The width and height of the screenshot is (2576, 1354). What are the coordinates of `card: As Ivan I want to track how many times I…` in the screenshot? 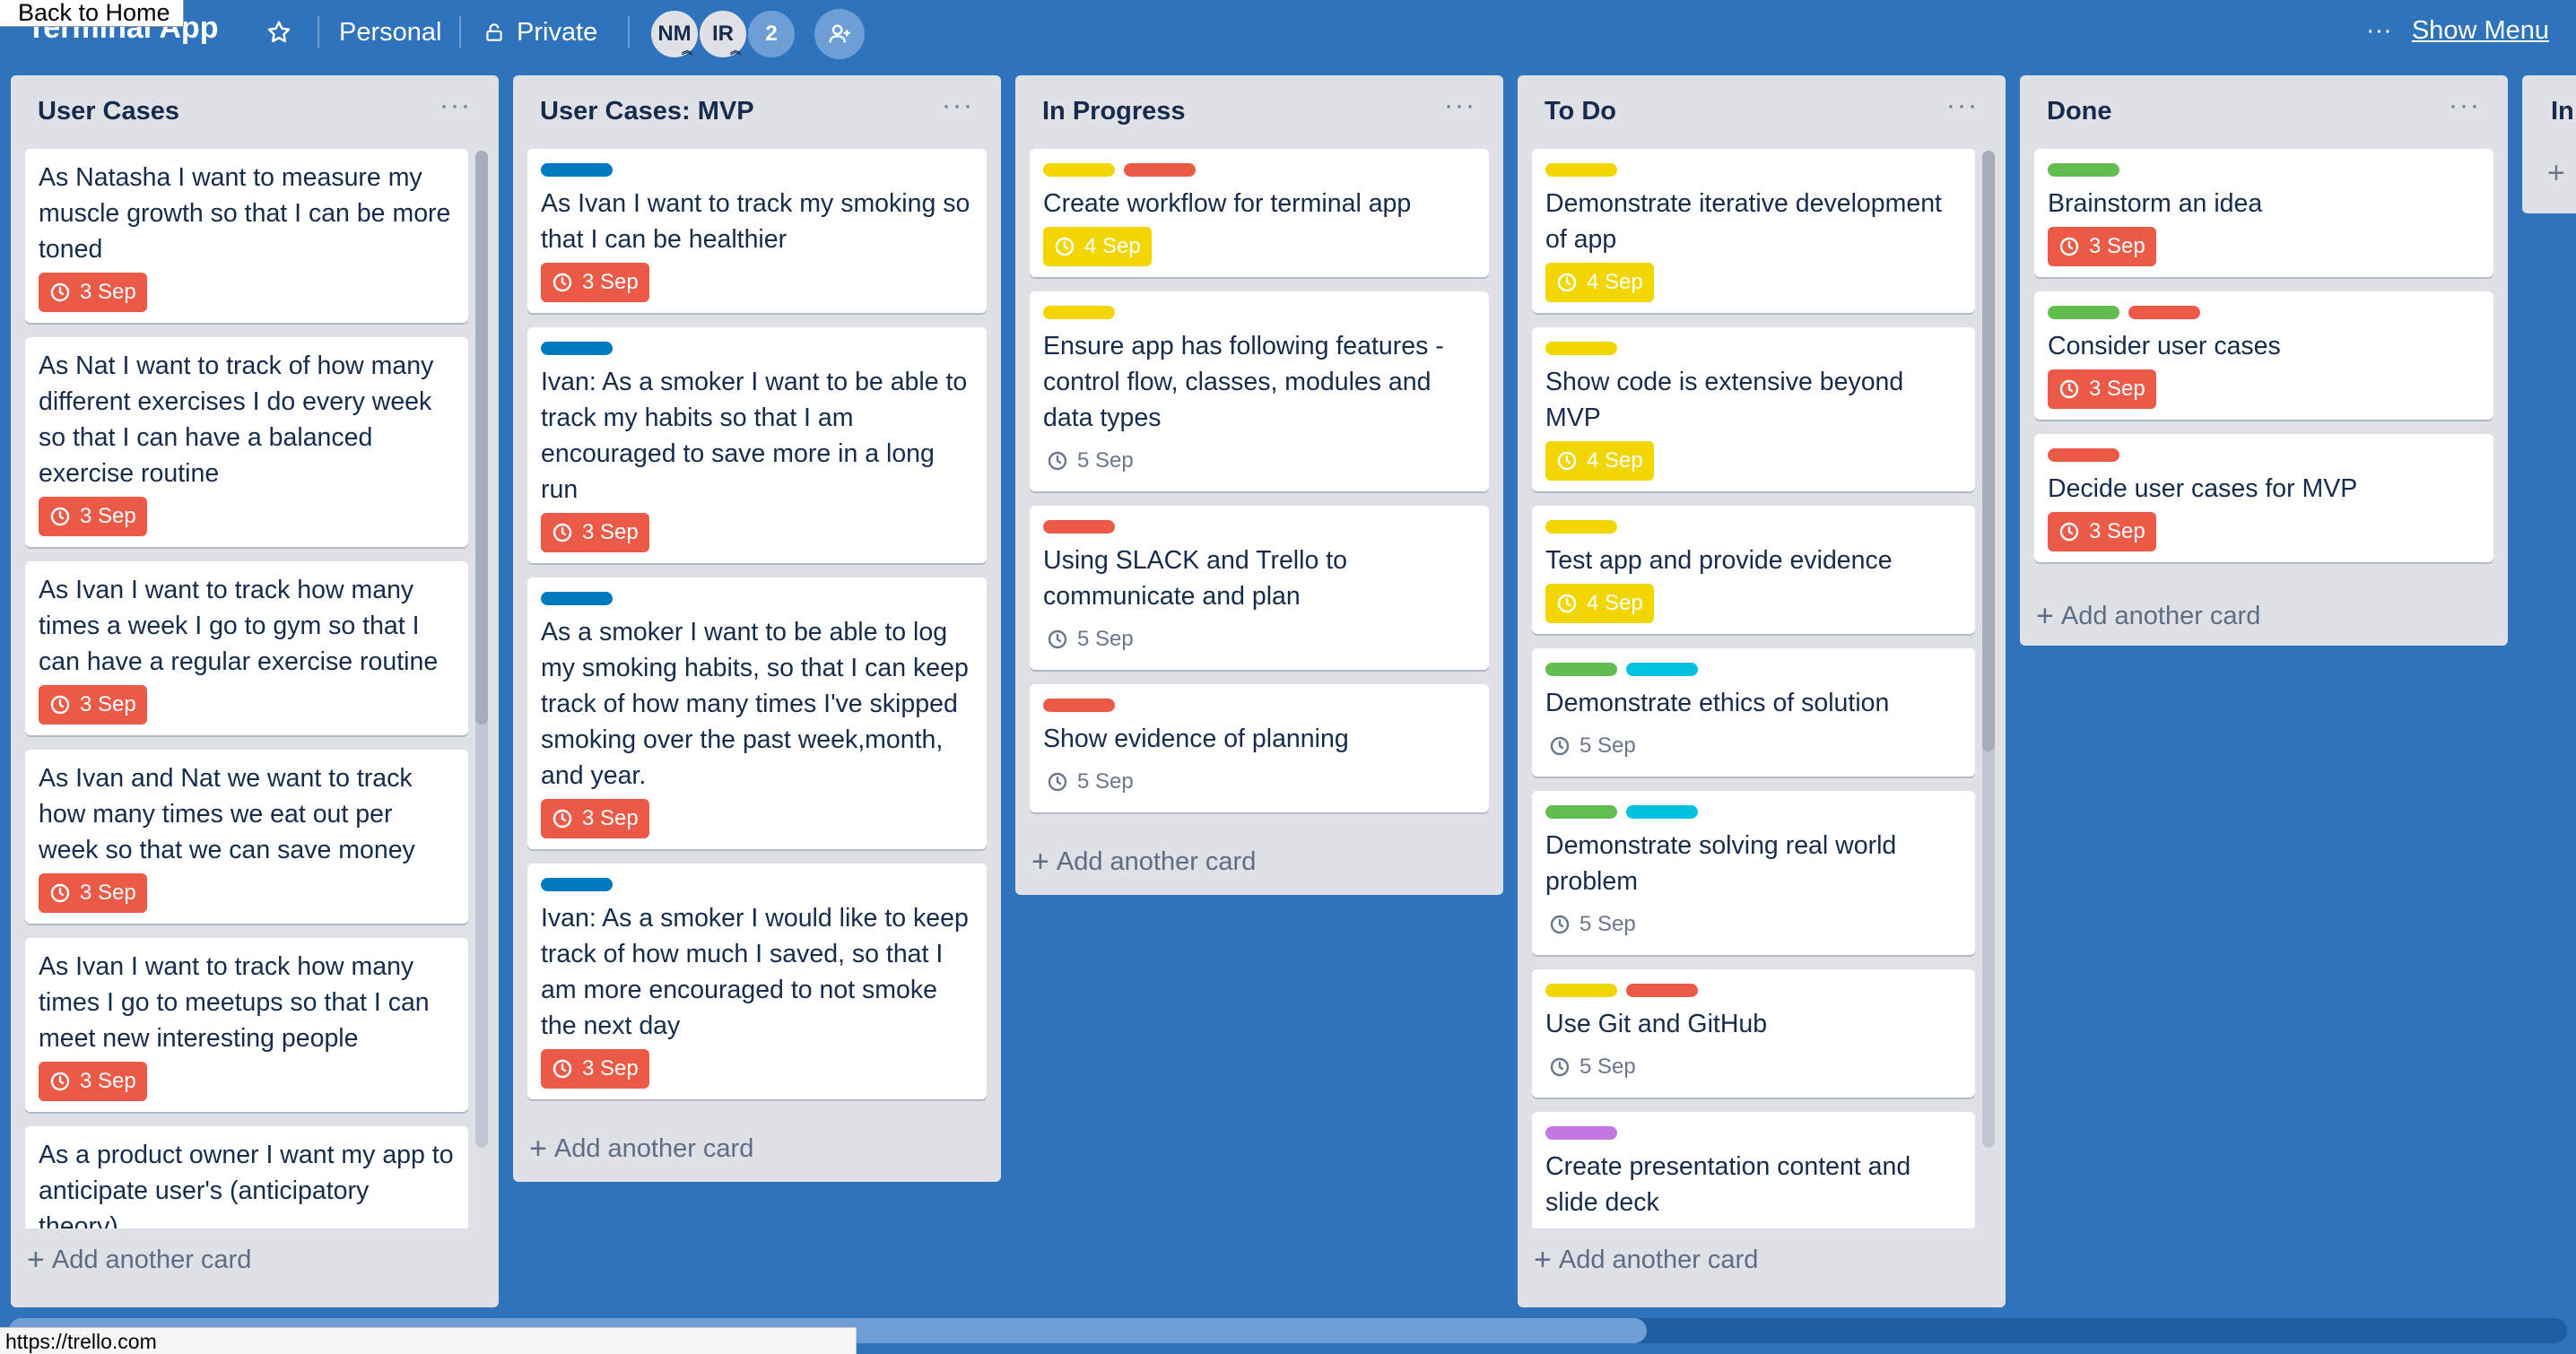 It's located at (246, 1025).